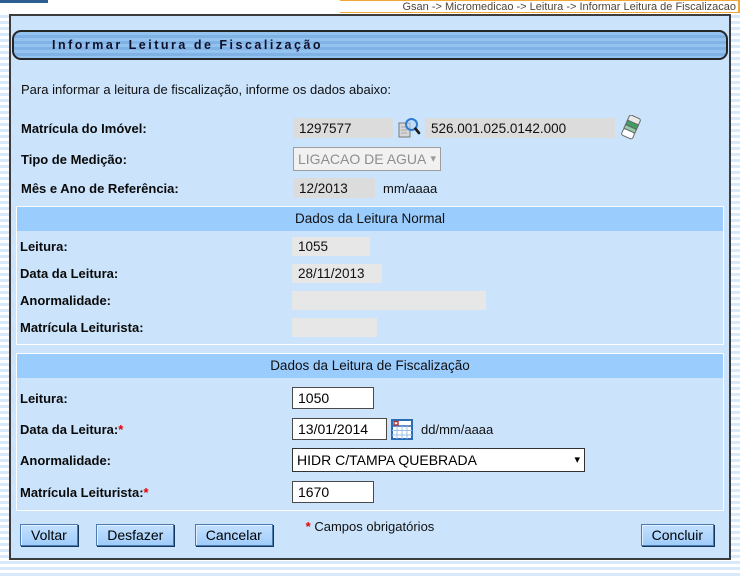 The width and height of the screenshot is (740, 576). Describe the element at coordinates (100, 188) in the screenshot. I see `mes-ano-referencia-label: Mês e Ano de Referência:` at that location.